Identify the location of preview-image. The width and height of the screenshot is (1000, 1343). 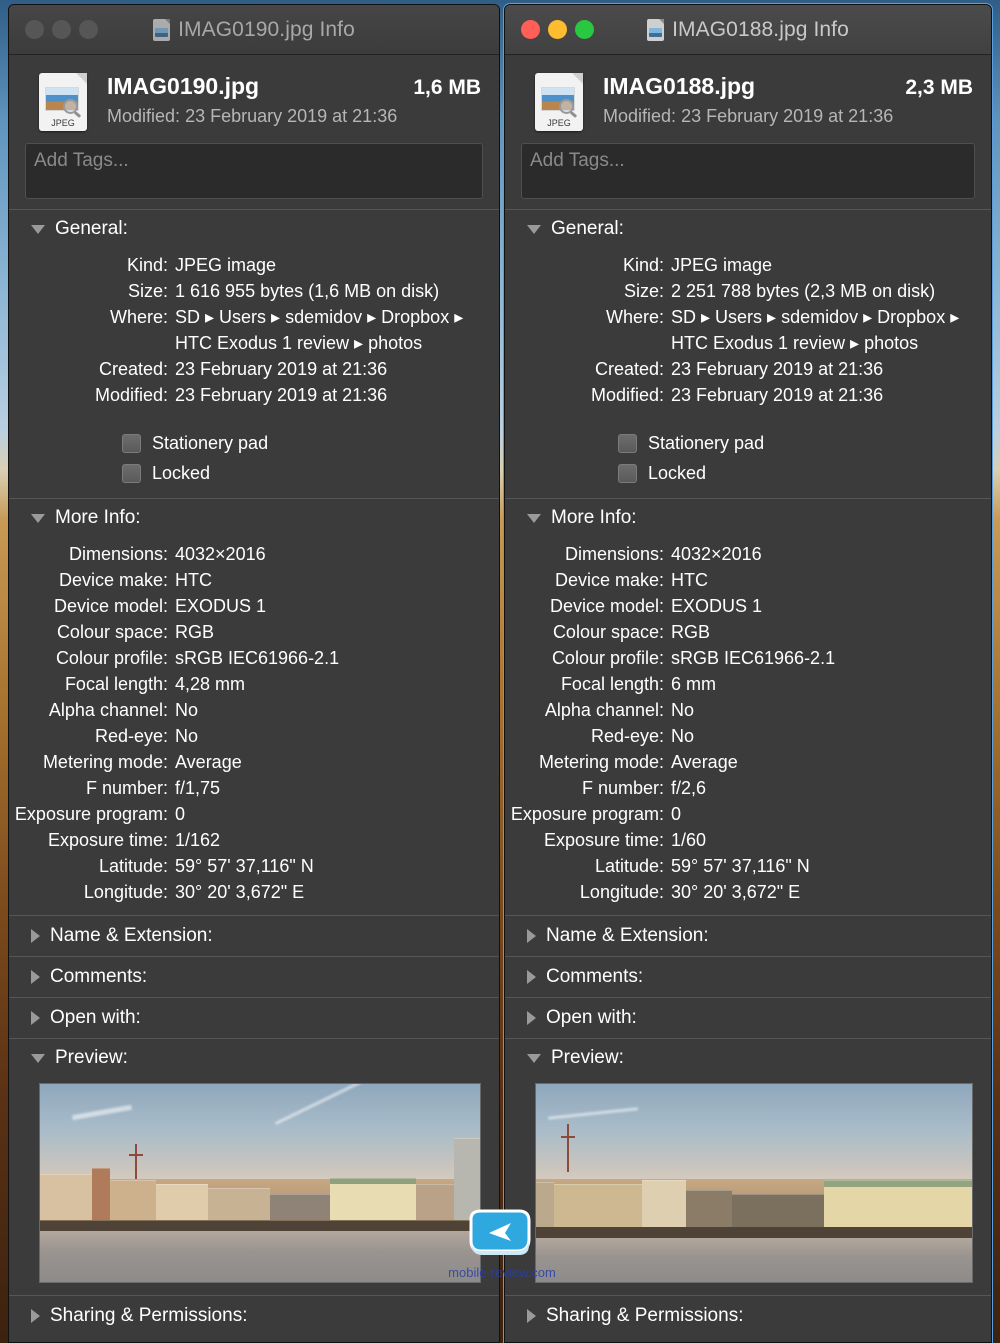
(260, 1183).